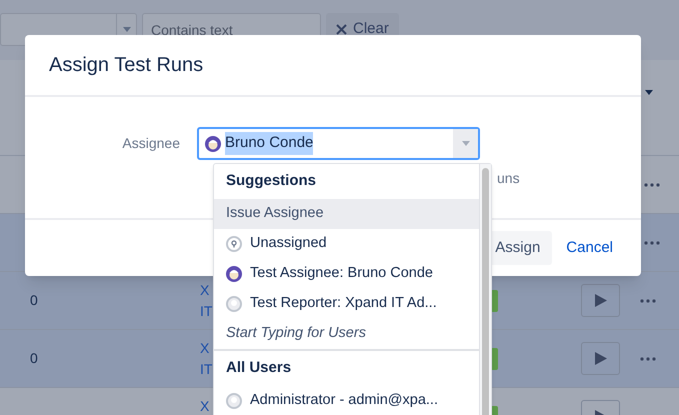 Image resolution: width=679 pixels, height=415 pixels. Describe the element at coordinates (346, 214) in the screenshot. I see `suggestion-item: Issue Assignee` at that location.